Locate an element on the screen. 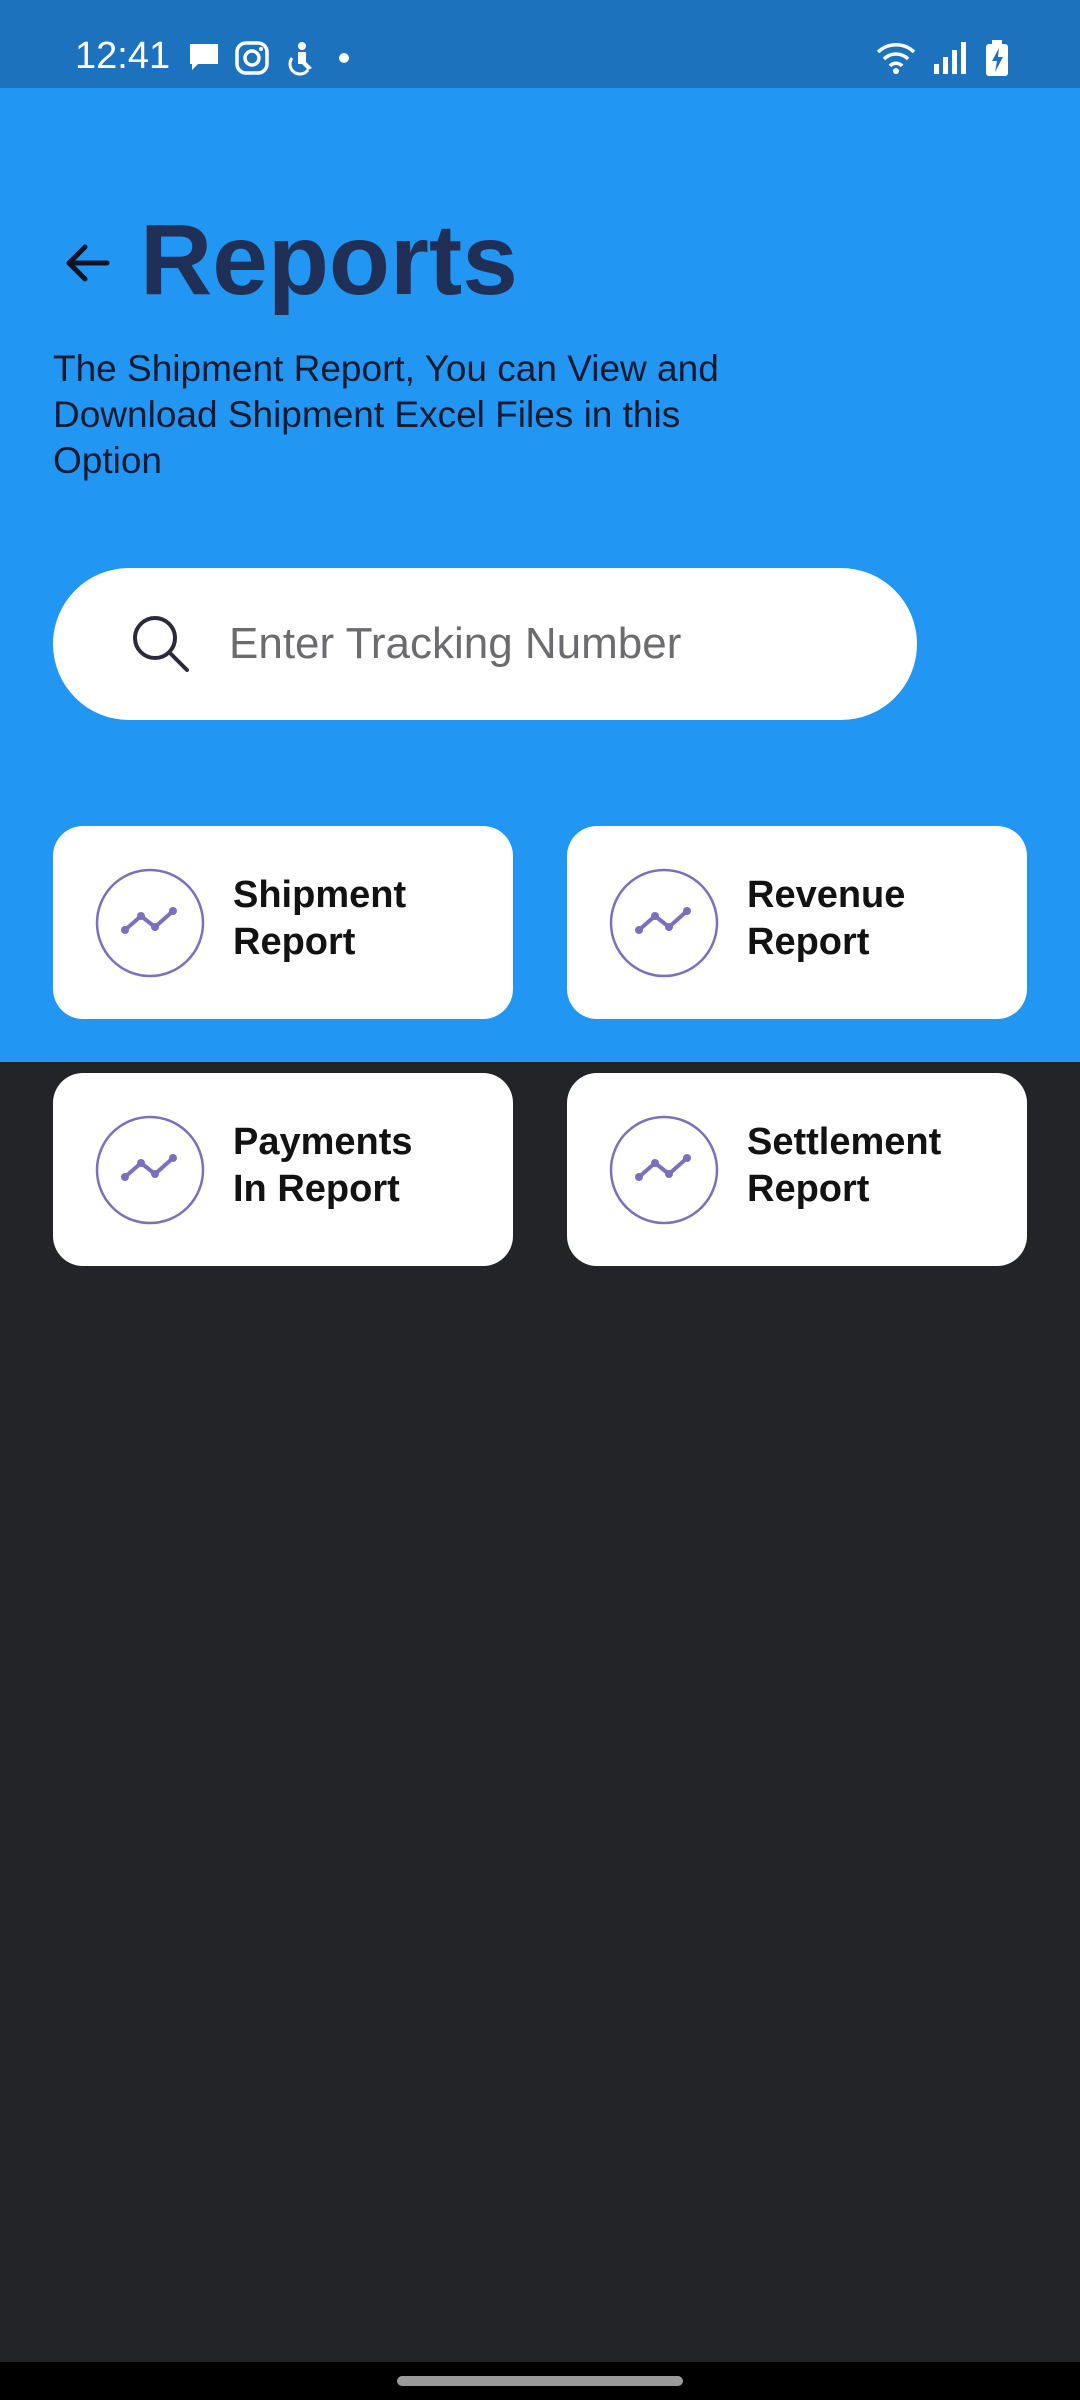 The height and width of the screenshot is (2400, 1080). report-card-label: Settlement Report is located at coordinates (844, 1165).